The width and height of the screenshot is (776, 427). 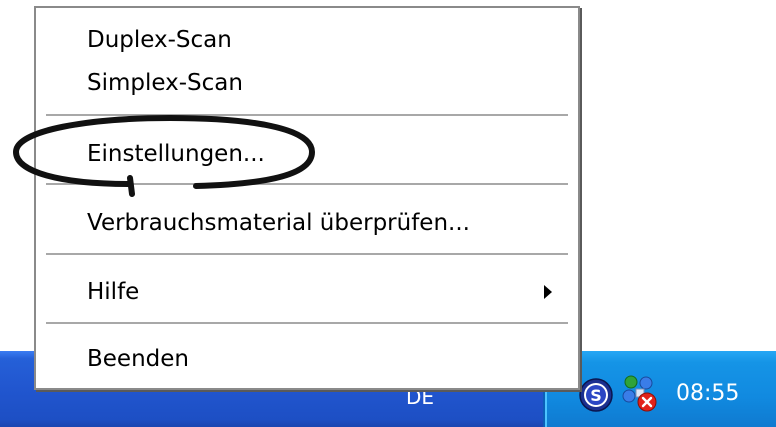 I want to click on menu-item-simplex-scan: Simplex-Scan, so click(x=307, y=83).